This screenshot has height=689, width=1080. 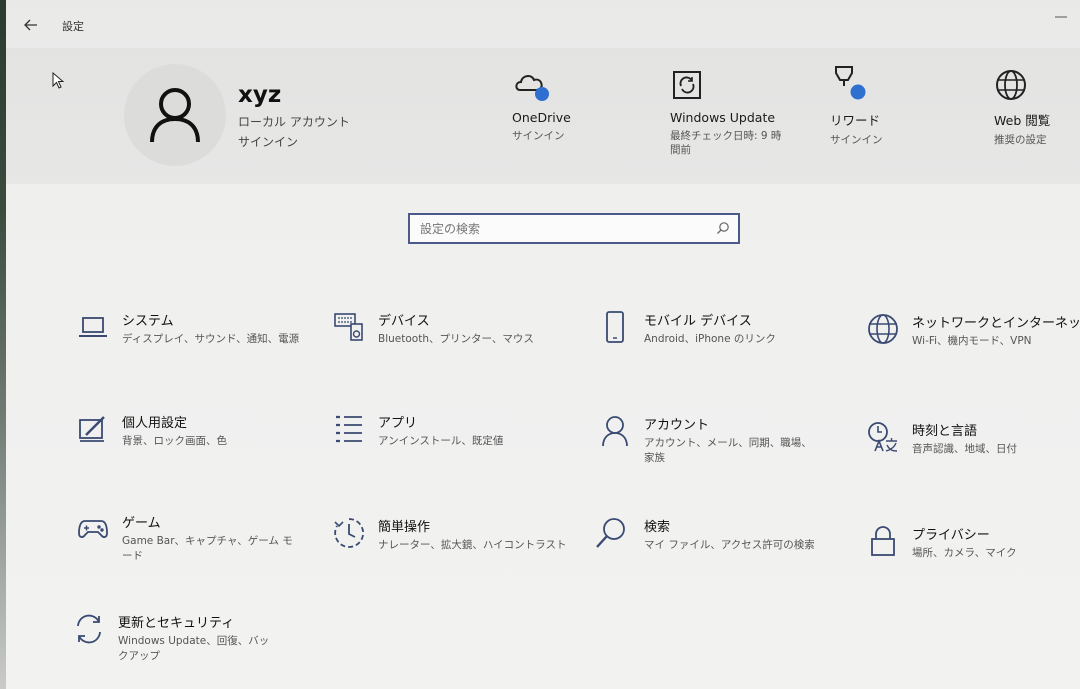 What do you see at coordinates (141, 523) in the screenshot?
I see `category-title: ゲーム` at bounding box center [141, 523].